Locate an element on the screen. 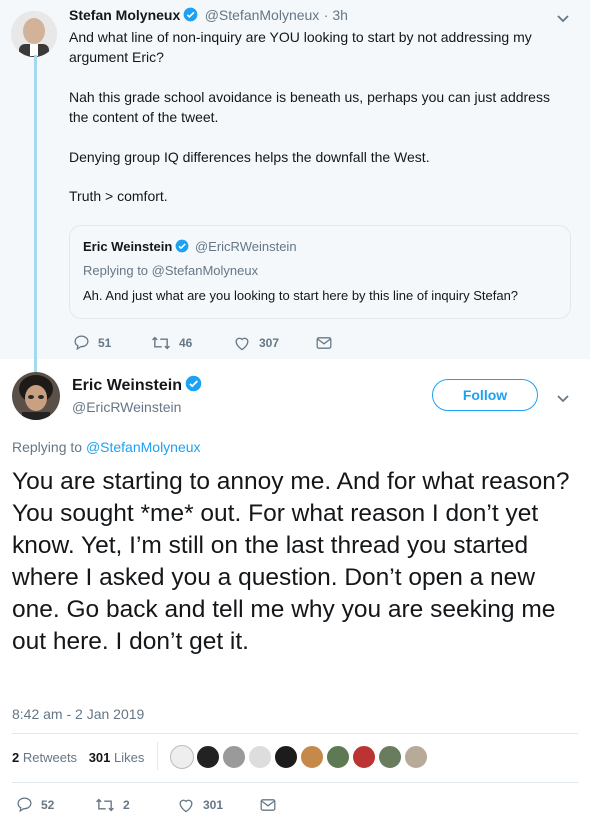  tweet-text-4: Truth > comfort. is located at coordinates (118, 196).